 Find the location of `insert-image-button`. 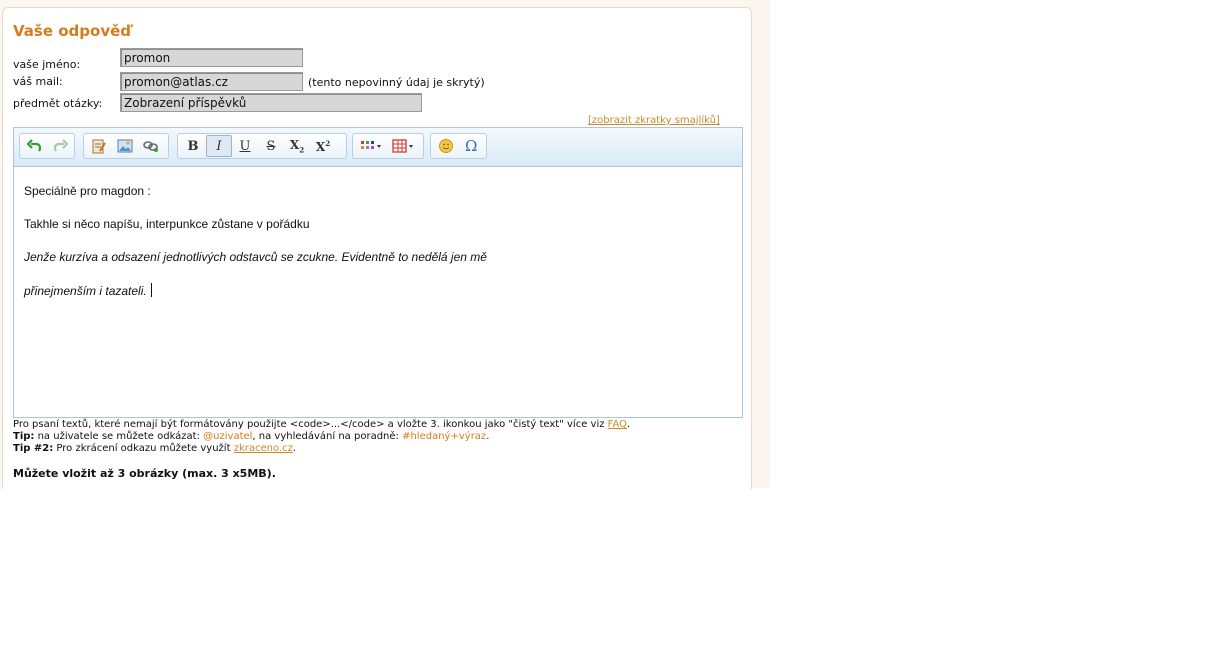

insert-image-button is located at coordinates (125, 146).